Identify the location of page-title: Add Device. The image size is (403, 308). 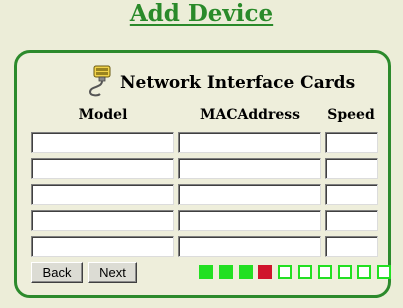
(201, 13).